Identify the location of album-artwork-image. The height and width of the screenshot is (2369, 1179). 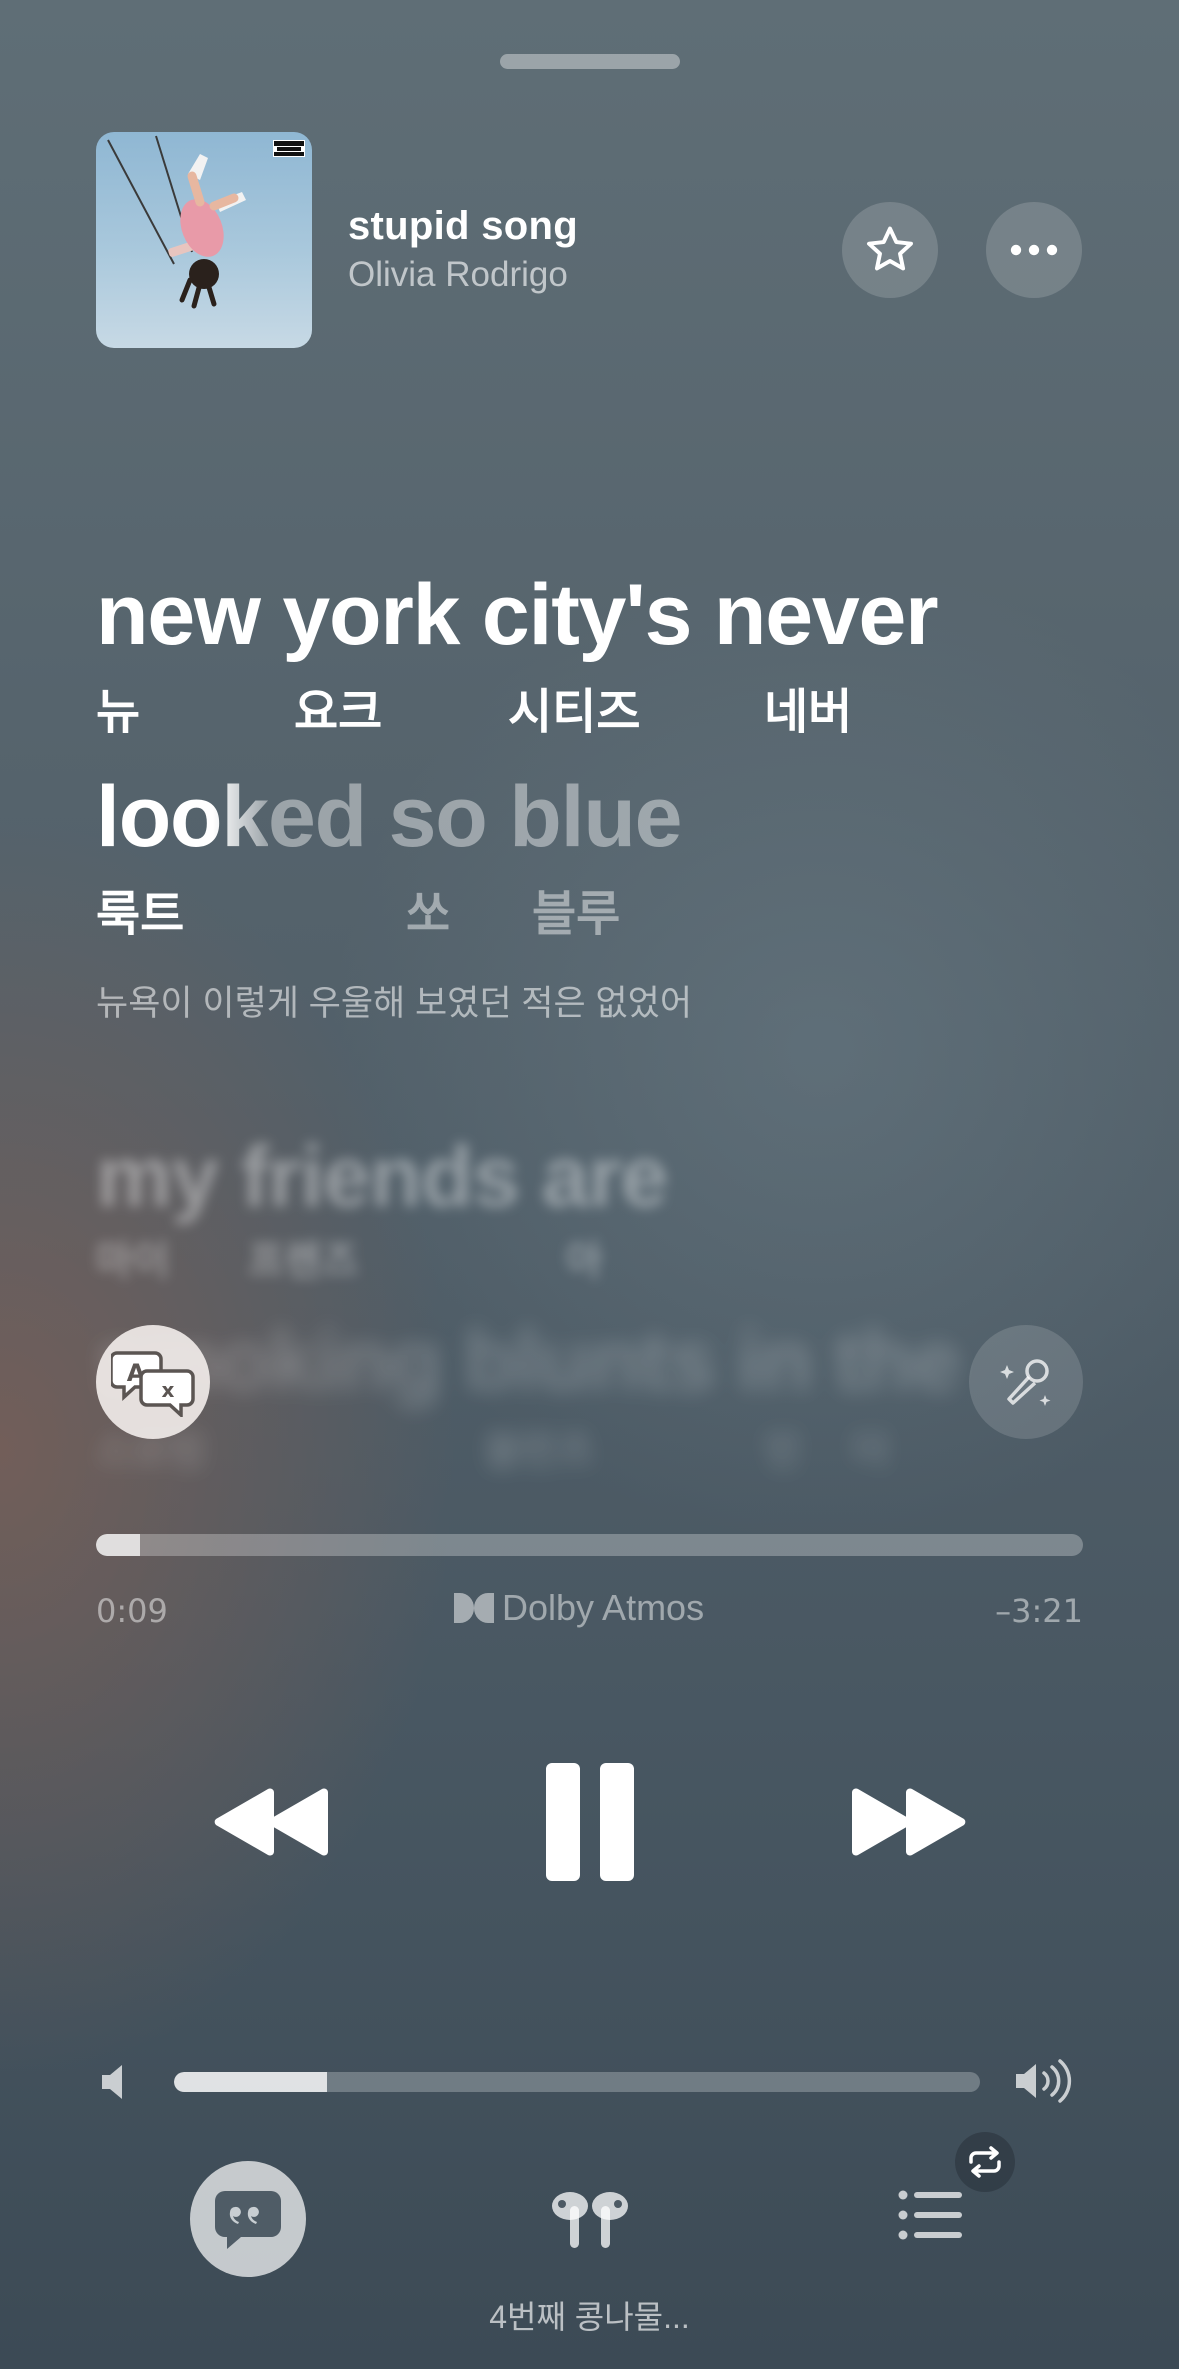
(206, 222).